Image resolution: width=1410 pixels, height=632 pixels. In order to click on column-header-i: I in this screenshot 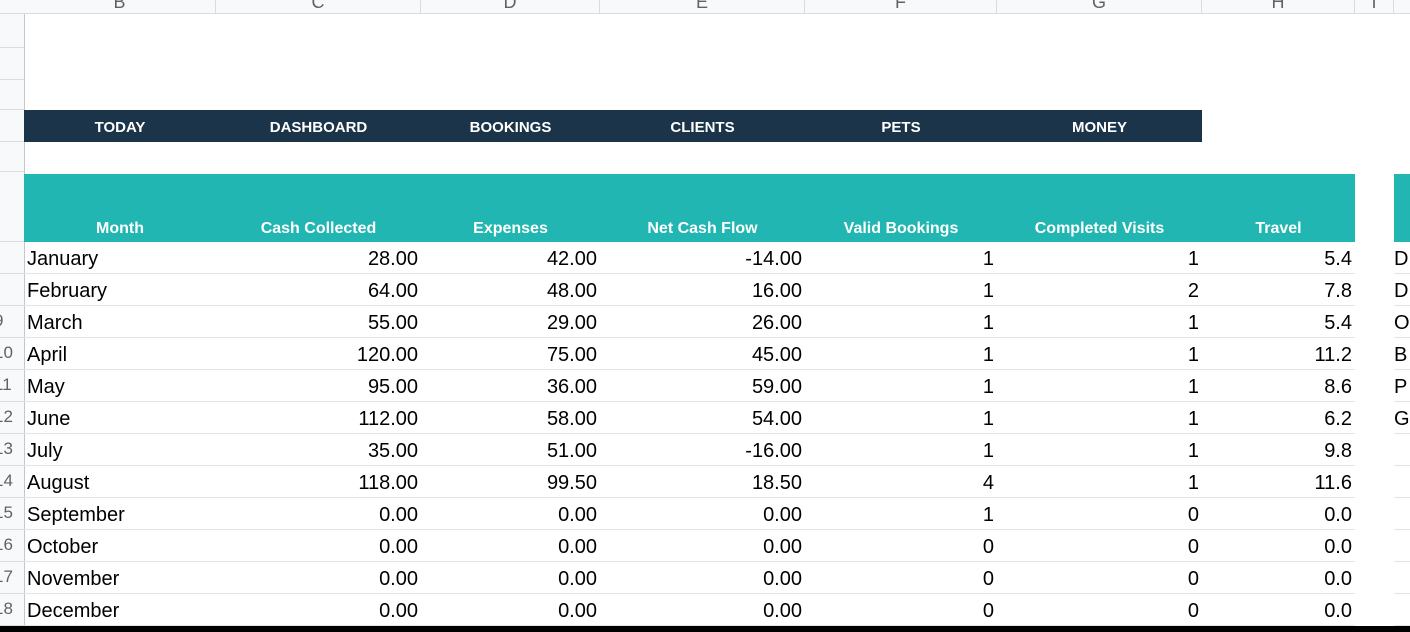, I will do `click(1374, 6)`.